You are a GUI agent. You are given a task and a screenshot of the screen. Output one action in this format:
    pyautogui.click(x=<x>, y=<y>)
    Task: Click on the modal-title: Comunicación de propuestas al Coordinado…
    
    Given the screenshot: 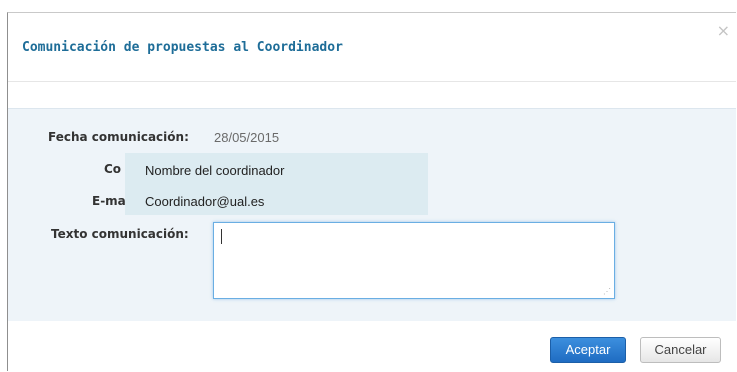 What is the action you would take?
    pyautogui.click(x=182, y=47)
    